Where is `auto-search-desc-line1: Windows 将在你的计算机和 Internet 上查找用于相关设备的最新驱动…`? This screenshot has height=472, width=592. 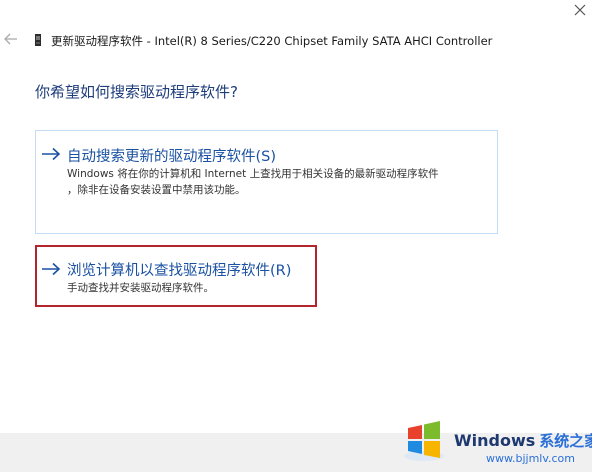
auto-search-desc-line1: Windows 将在你的计算机和 Internet 上查找用于相关设备的最新驱动… is located at coordinates (253, 174).